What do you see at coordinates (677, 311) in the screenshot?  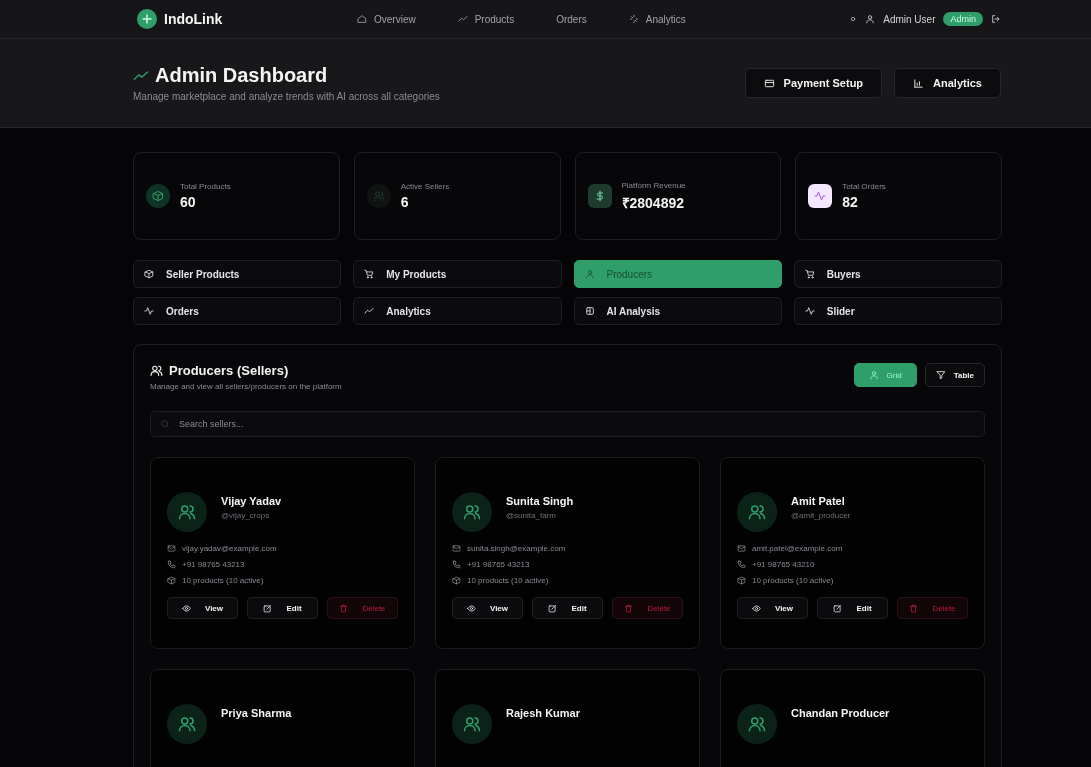 I see `tab: AI Analysis` at bounding box center [677, 311].